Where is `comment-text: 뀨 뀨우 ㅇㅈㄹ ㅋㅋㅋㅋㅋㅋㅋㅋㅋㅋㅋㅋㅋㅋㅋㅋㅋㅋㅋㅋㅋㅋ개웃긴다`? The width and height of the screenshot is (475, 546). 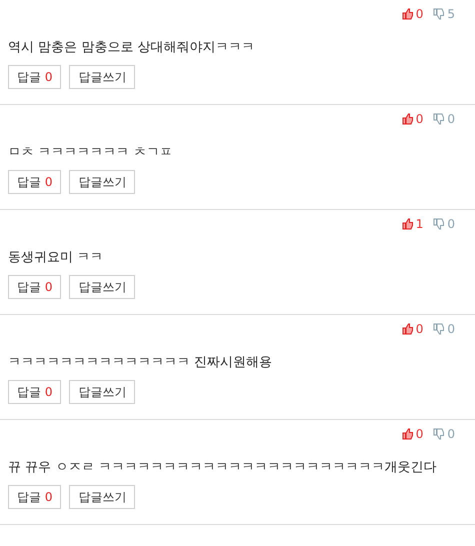
comment-text: 뀨 뀨우 ㅇㅈㄹ ㅋㅋㅋㅋㅋㅋㅋㅋㅋㅋㅋㅋㅋㅋㅋㅋㅋㅋㅋㅋㅋㅋ개웃긴다 is located at coordinates (223, 468).